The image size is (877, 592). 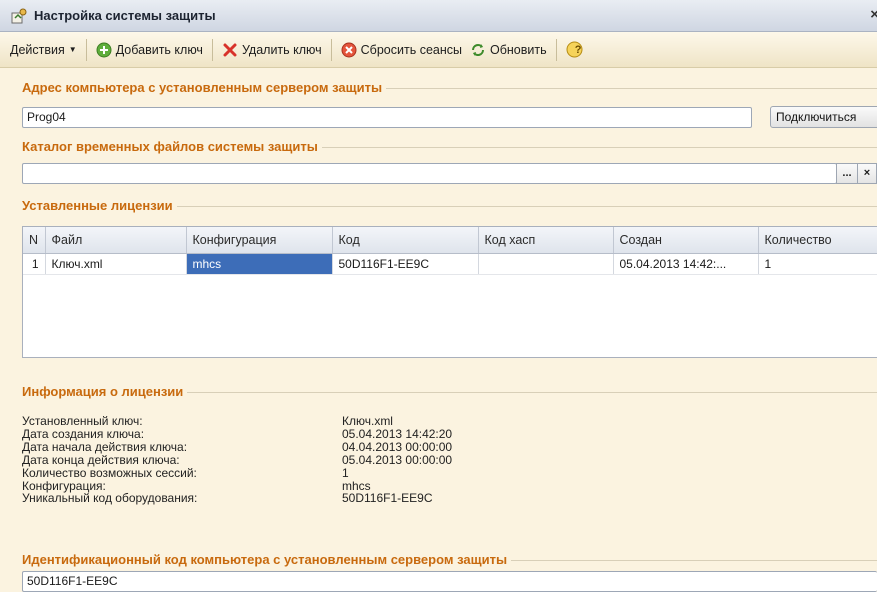 What do you see at coordinates (429, 173) in the screenshot?
I see `temp-catalog-input` at bounding box center [429, 173].